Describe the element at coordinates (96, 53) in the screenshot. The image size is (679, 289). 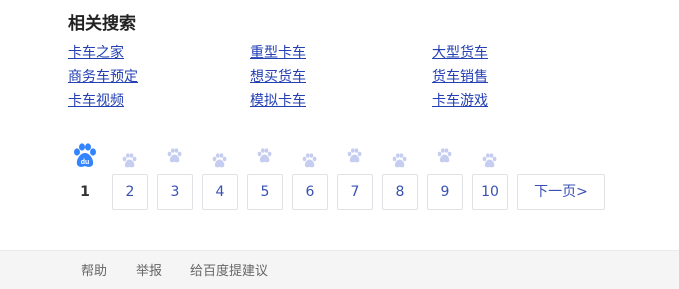
I see `related-link: 卡车之家` at that location.